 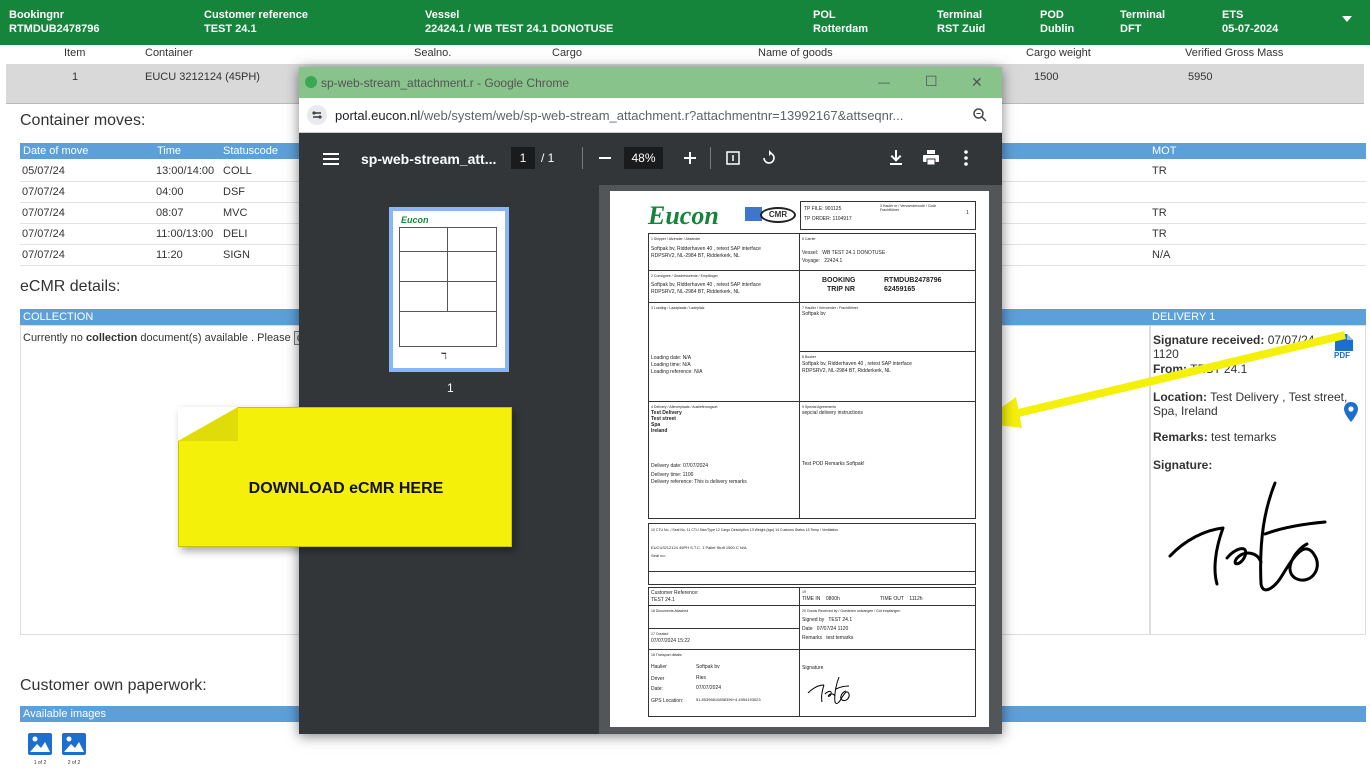 What do you see at coordinates (449, 289) in the screenshot?
I see `page-thumbnail: Eucon ℸ` at bounding box center [449, 289].